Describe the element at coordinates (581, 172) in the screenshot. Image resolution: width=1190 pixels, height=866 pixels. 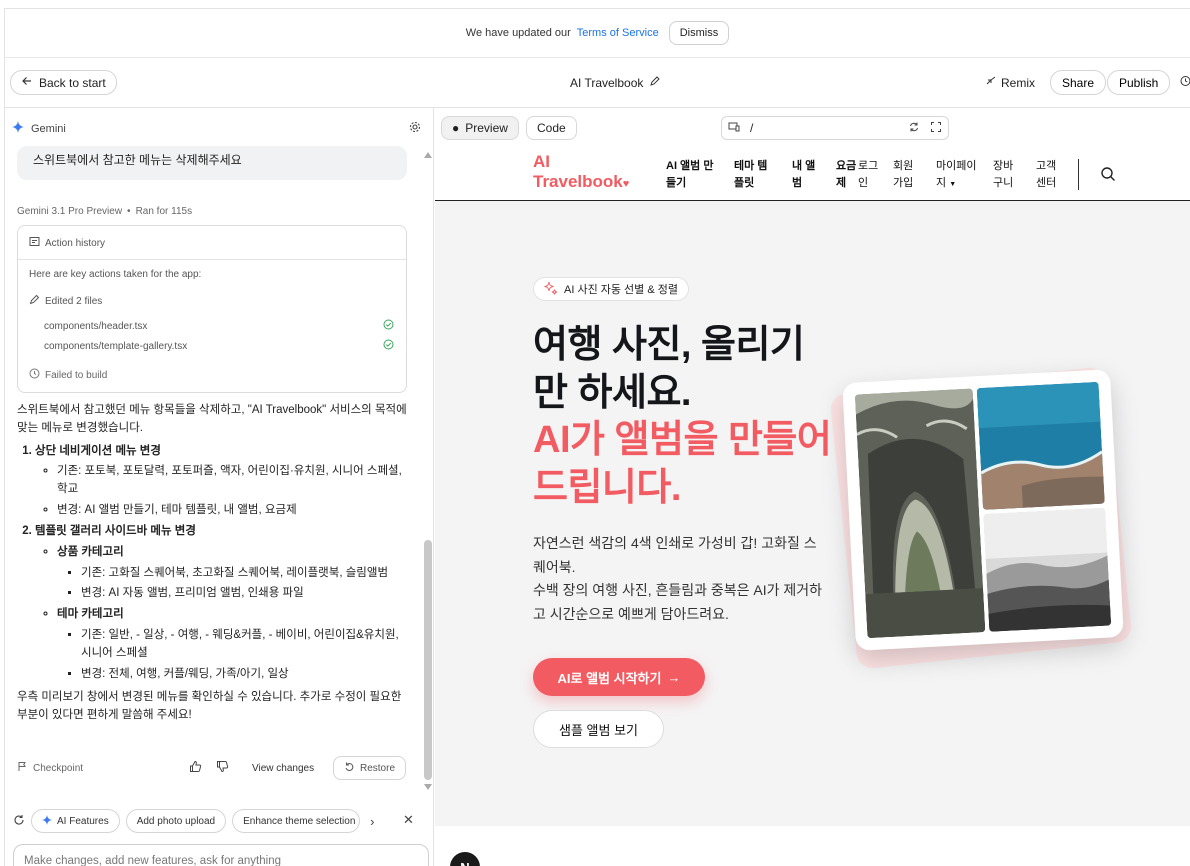
I see `site-logo: AI Travelbook♥` at that location.